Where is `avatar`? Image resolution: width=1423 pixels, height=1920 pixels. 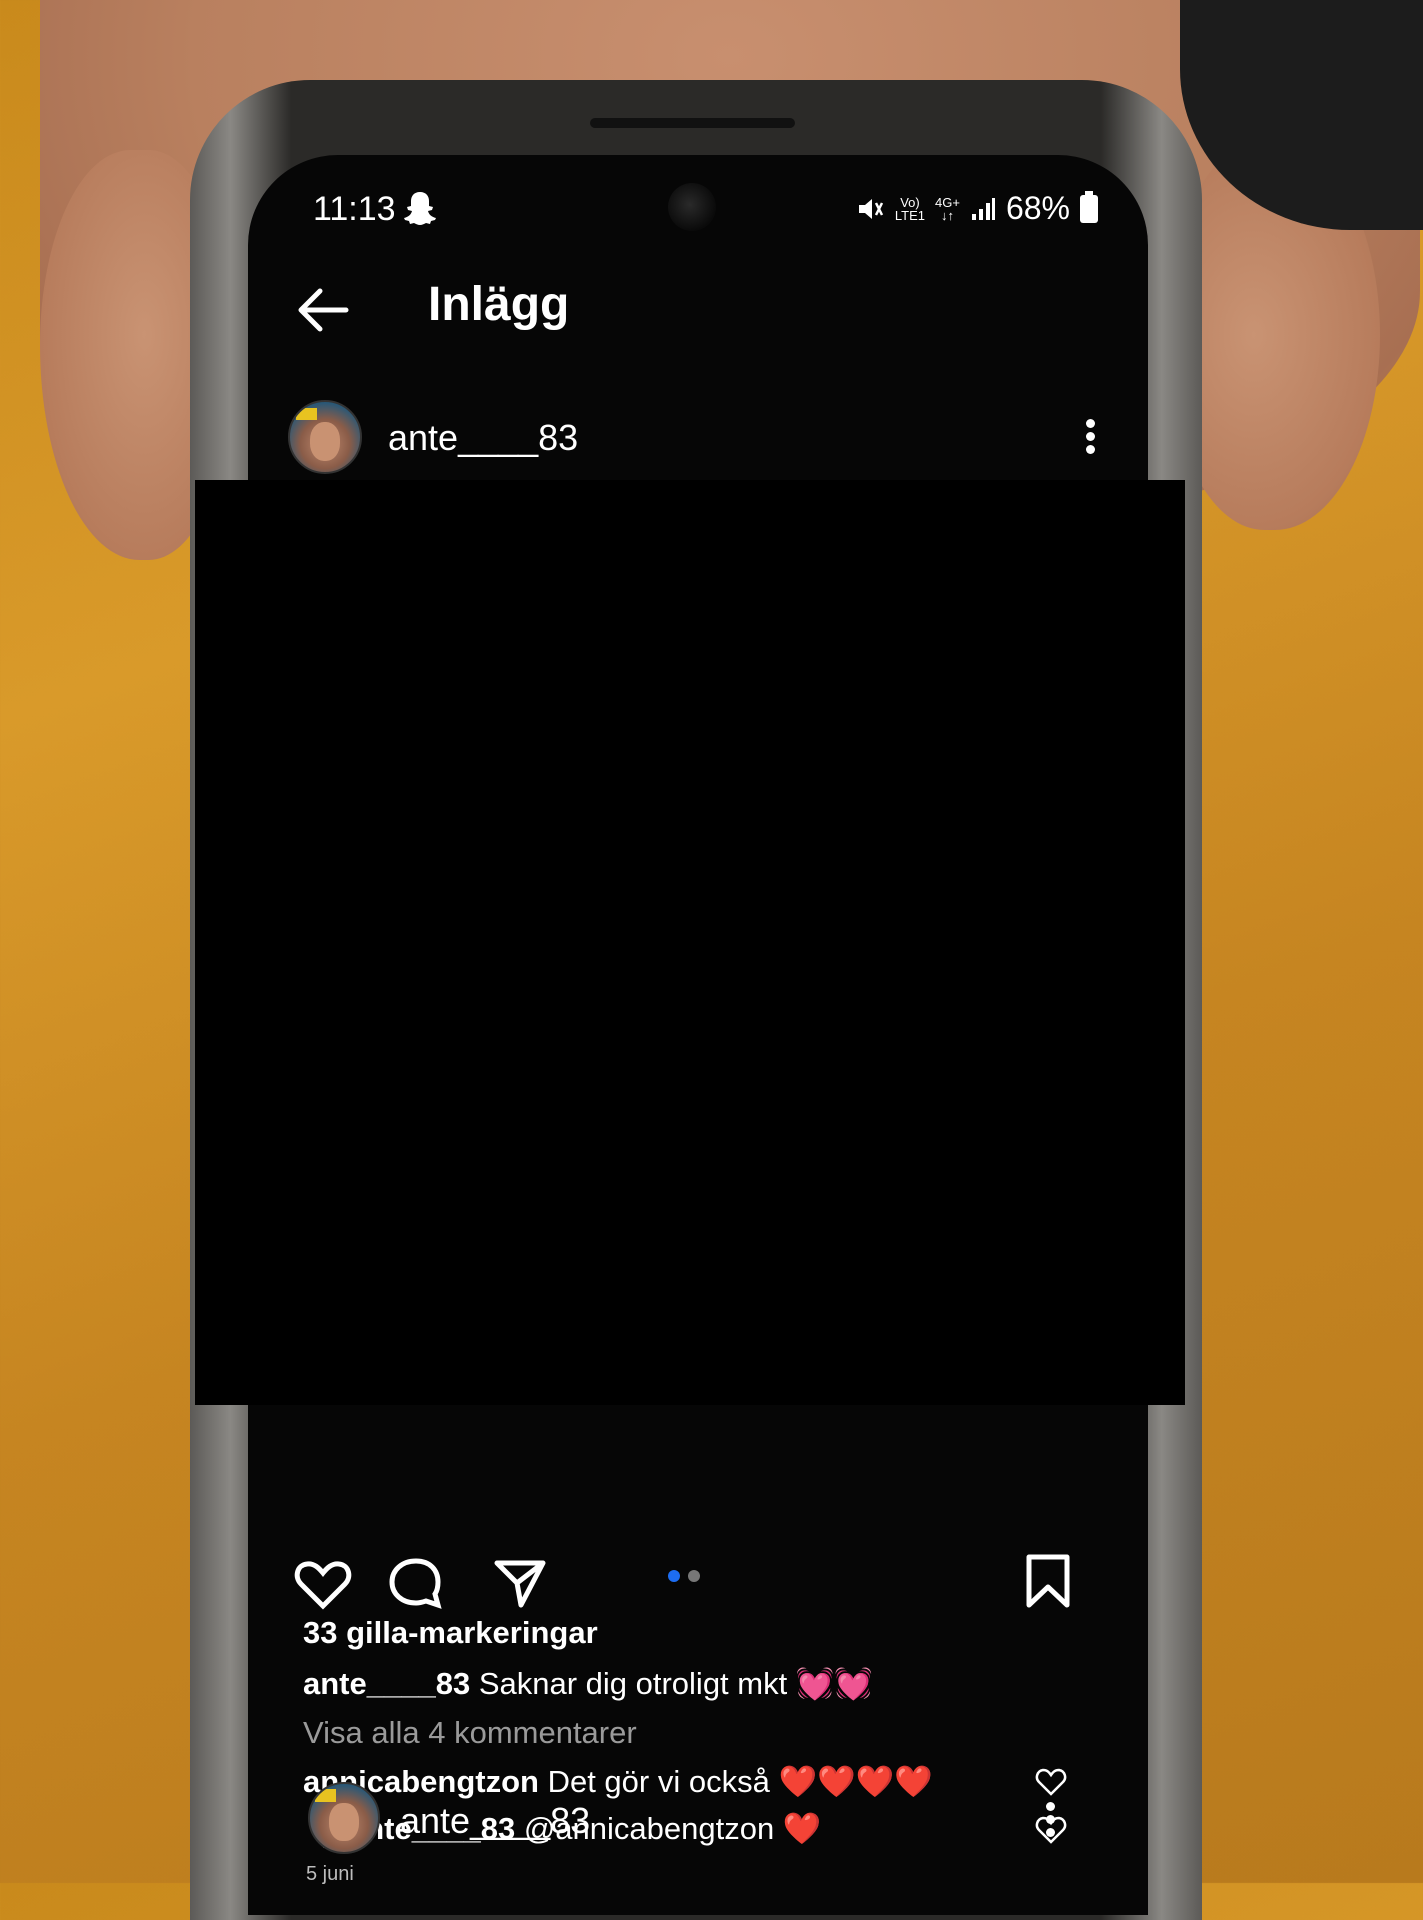 avatar is located at coordinates (325, 437).